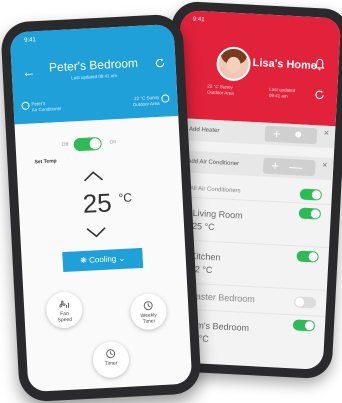  Describe the element at coordinates (148, 306) in the screenshot. I see `weekly-timer-icon` at that location.